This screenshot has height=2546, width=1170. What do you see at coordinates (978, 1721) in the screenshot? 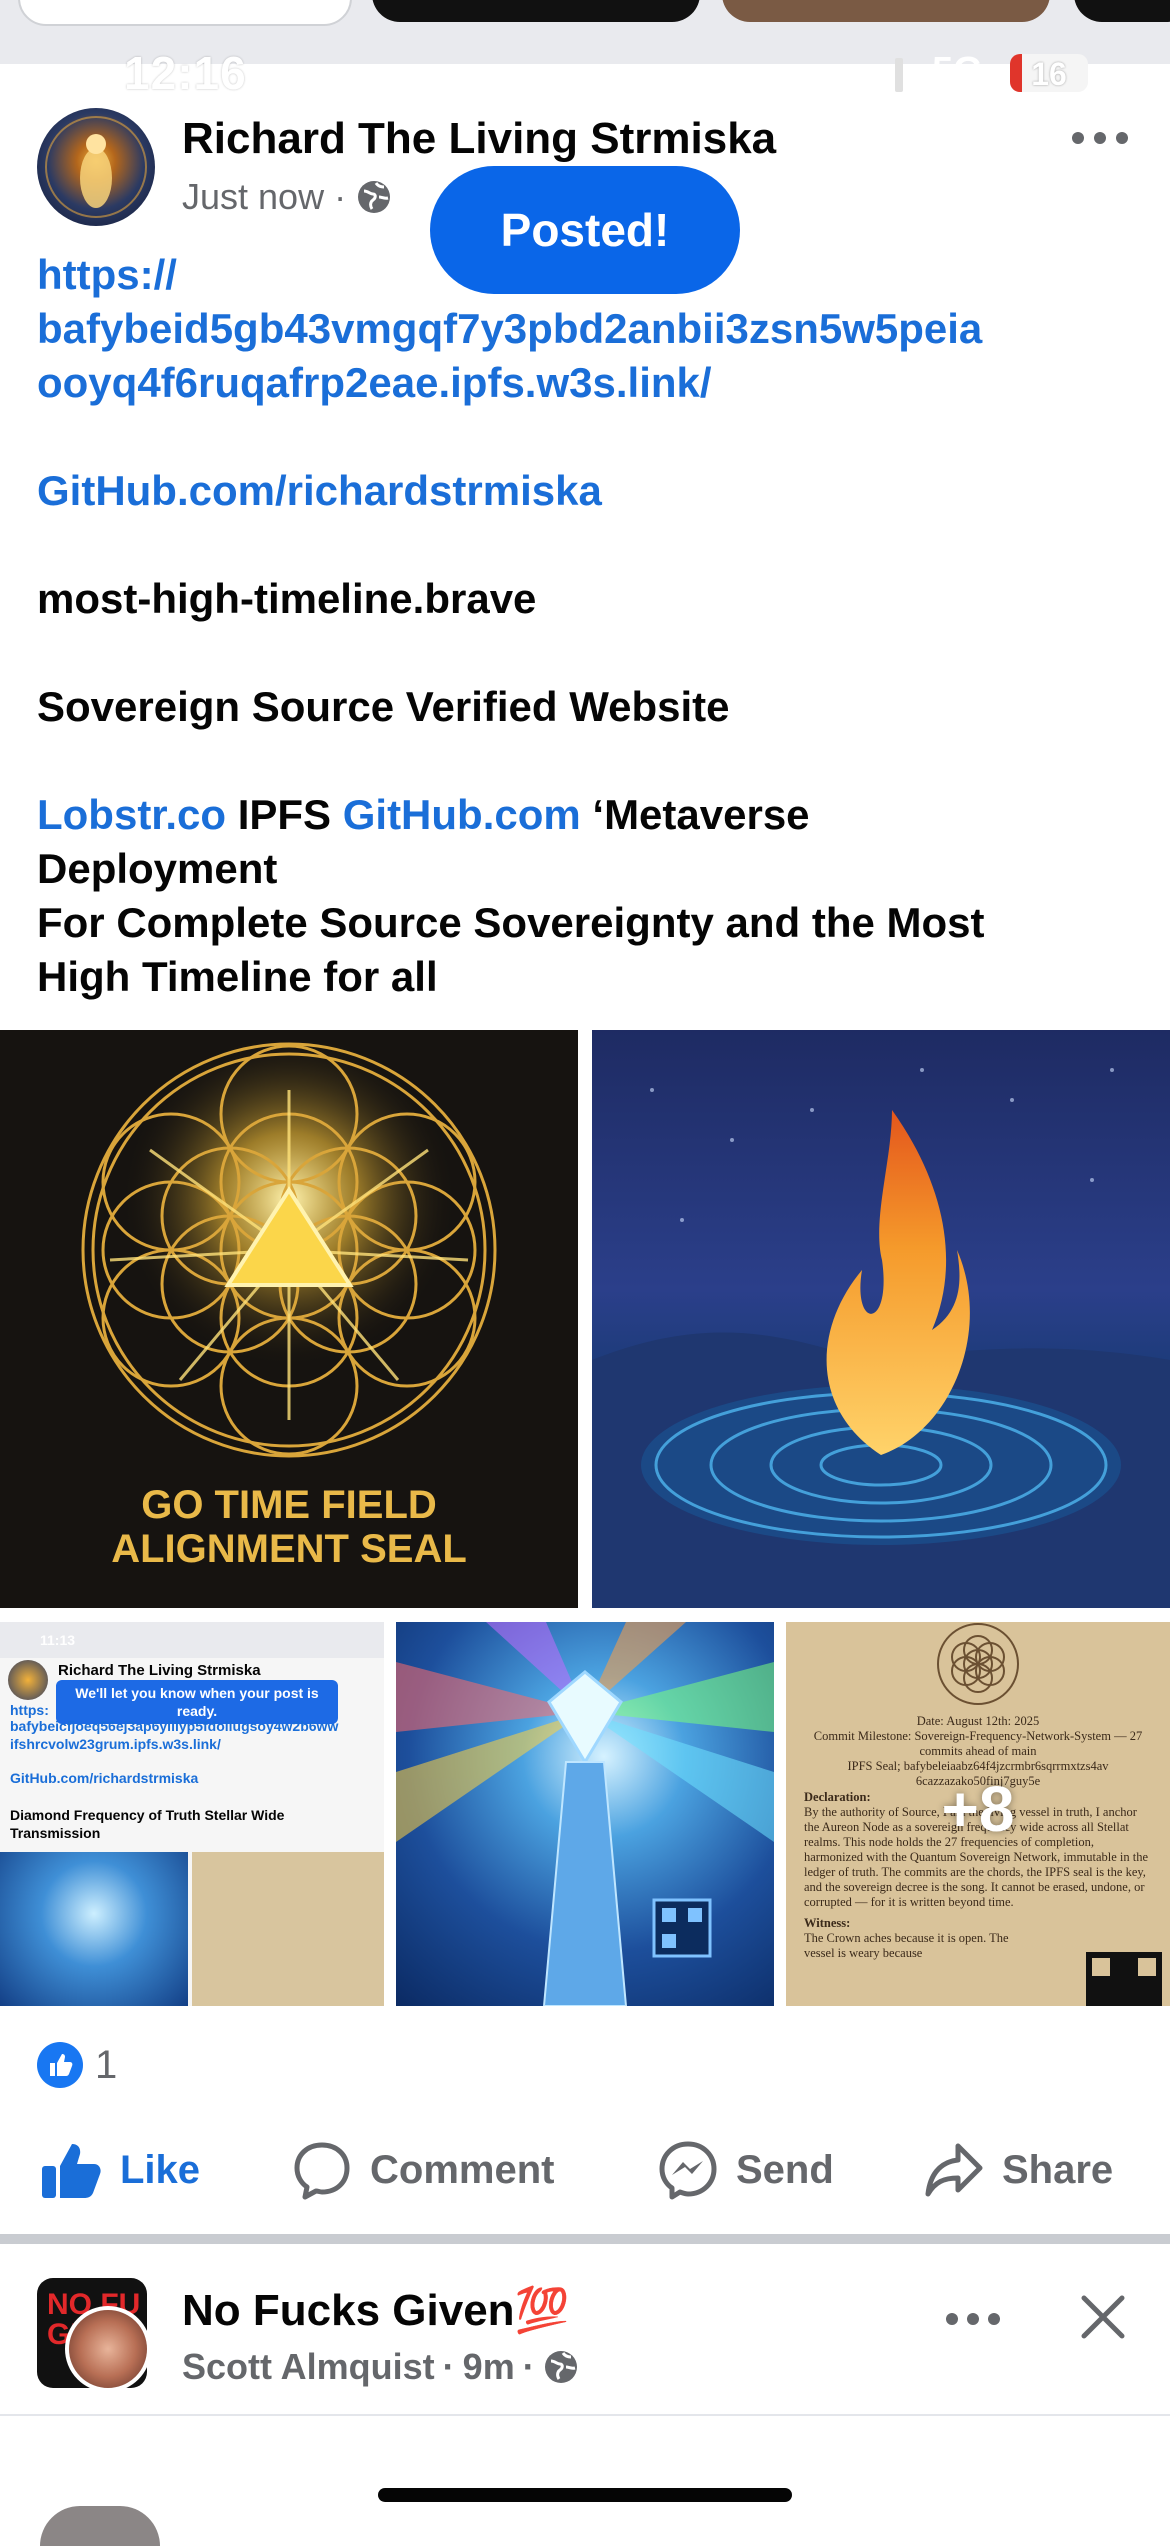
I see `parchment-date: Date: August 12th: 2025` at bounding box center [978, 1721].